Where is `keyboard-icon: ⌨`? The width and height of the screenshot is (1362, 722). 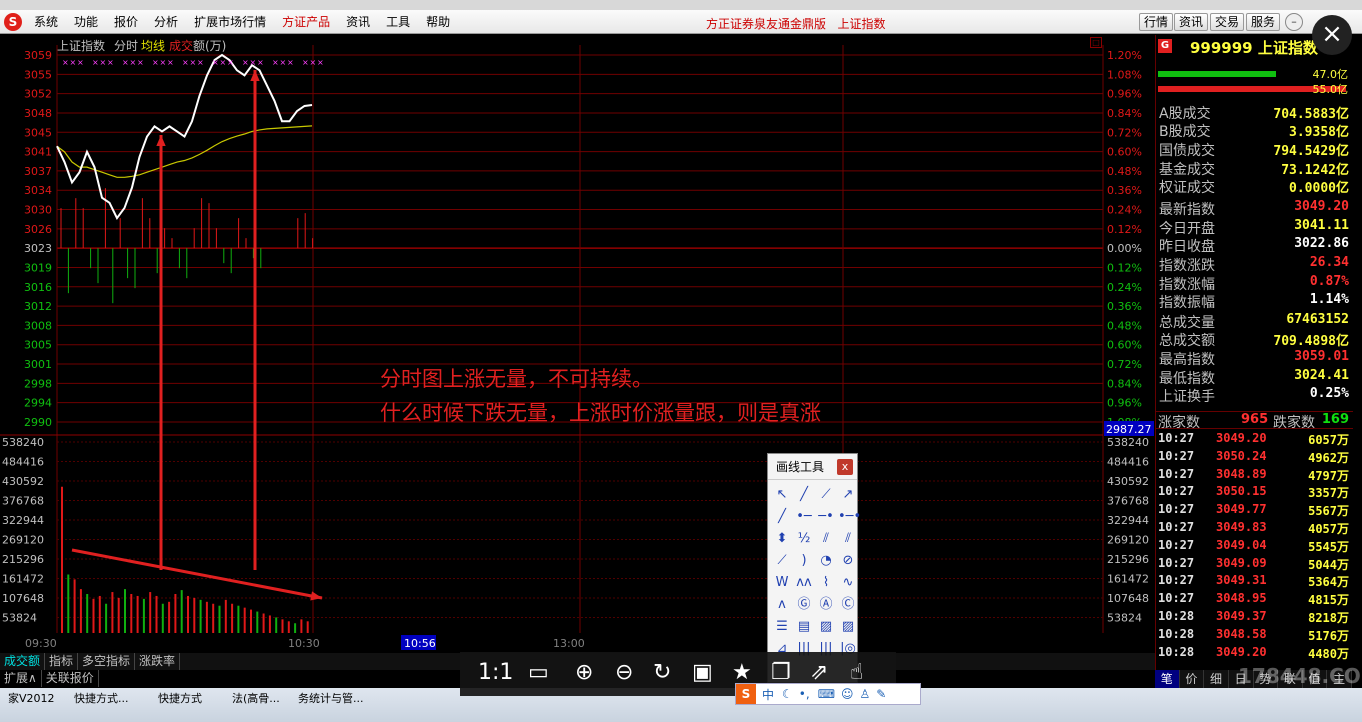 keyboard-icon: ⌨ is located at coordinates (826, 694).